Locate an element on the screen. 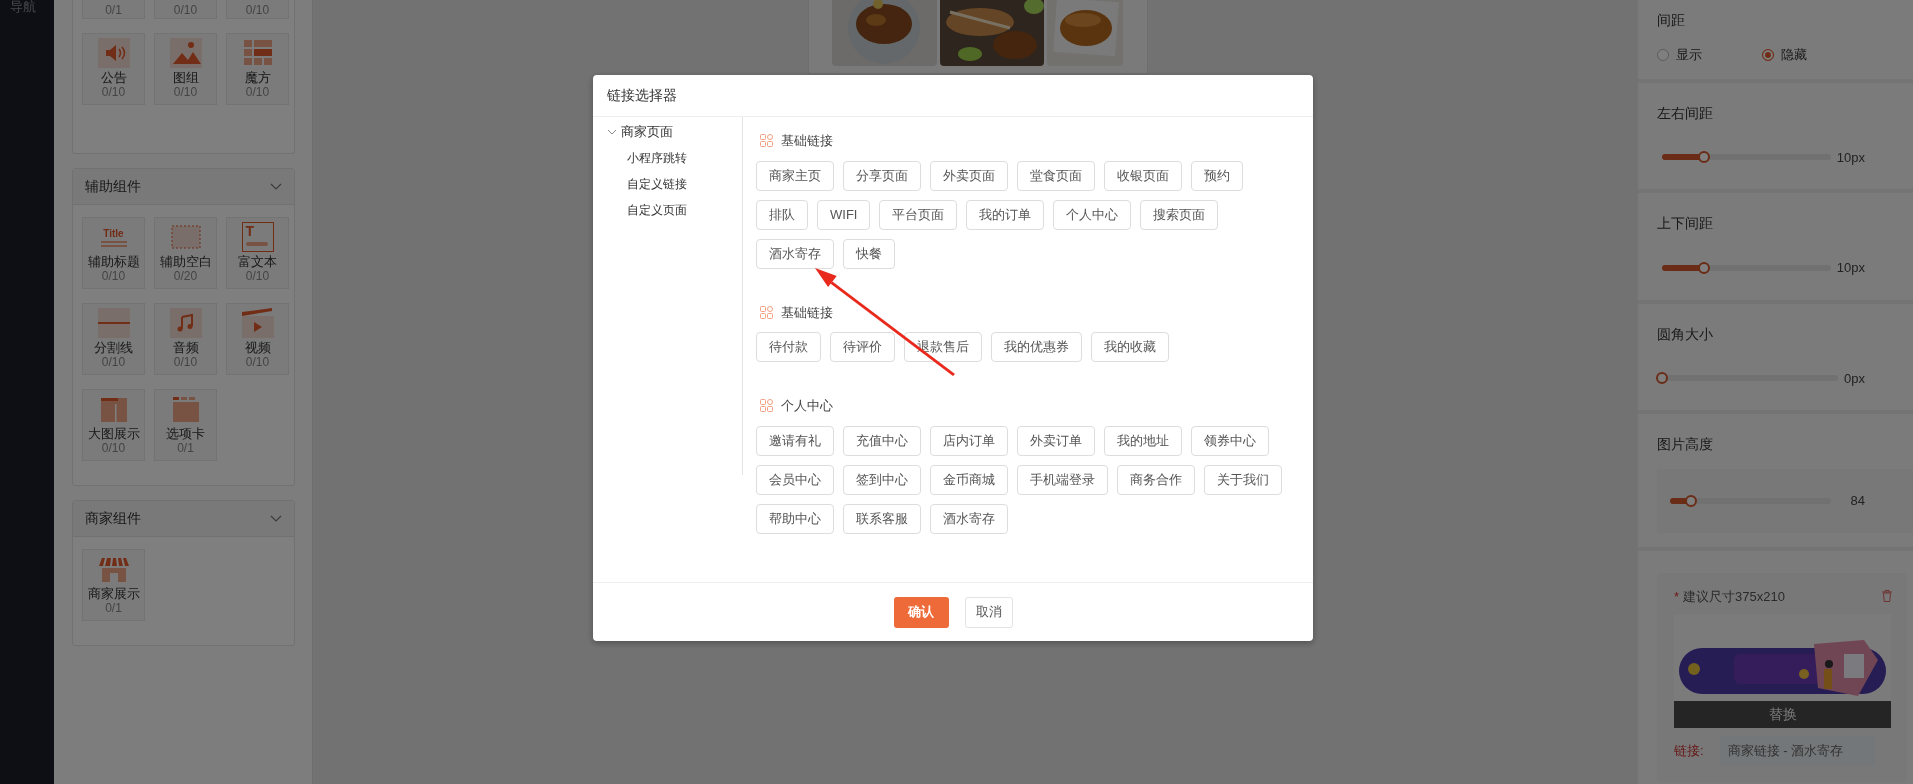 This screenshot has height=784, width=1913. music-note-icon is located at coordinates (185, 323).